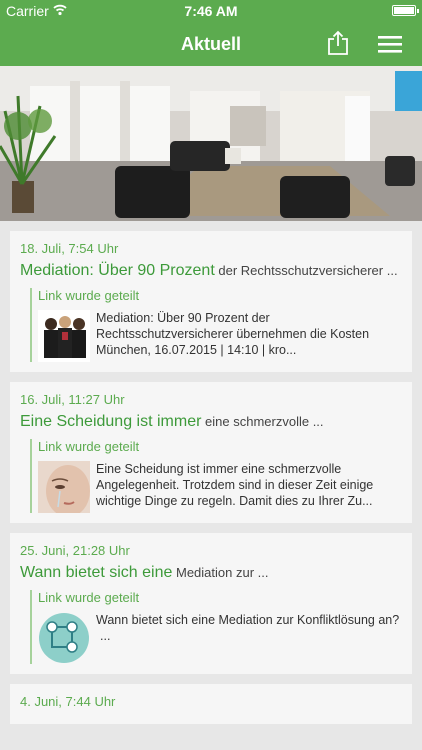  I want to click on battery-icon, so click(405, 10).